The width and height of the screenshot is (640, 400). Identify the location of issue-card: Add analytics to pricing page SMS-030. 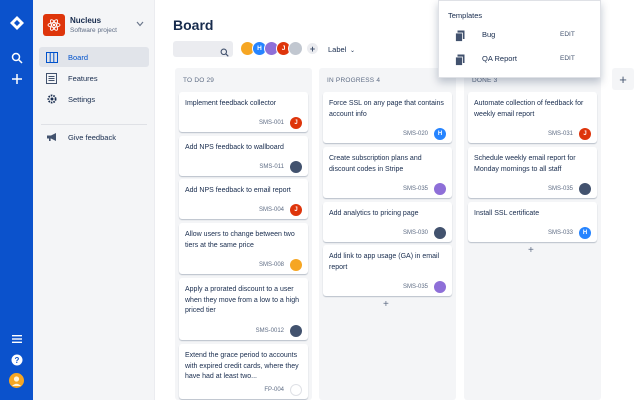
(387, 222).